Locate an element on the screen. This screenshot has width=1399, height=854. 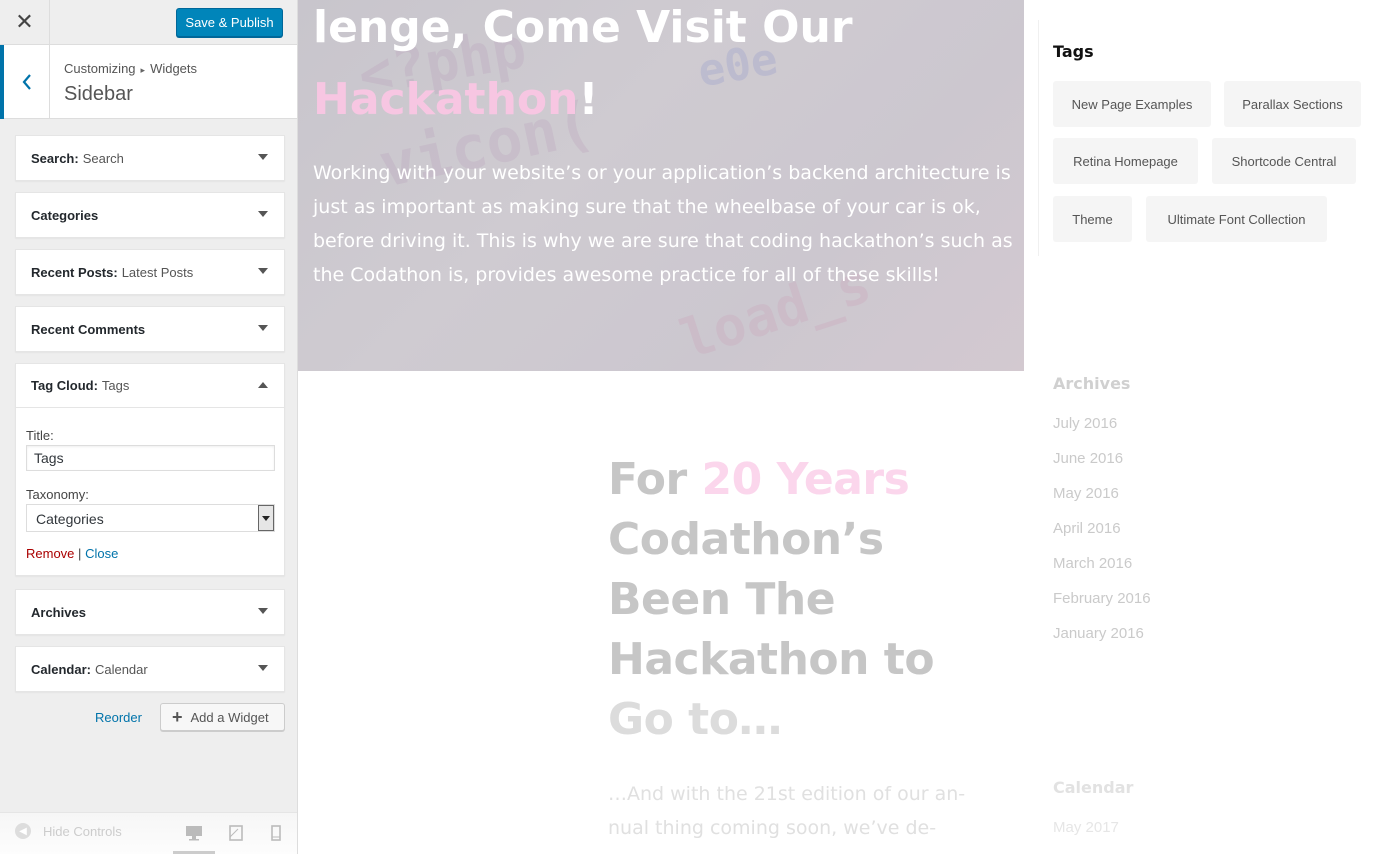
widget-header: Categories is located at coordinates (150, 215).